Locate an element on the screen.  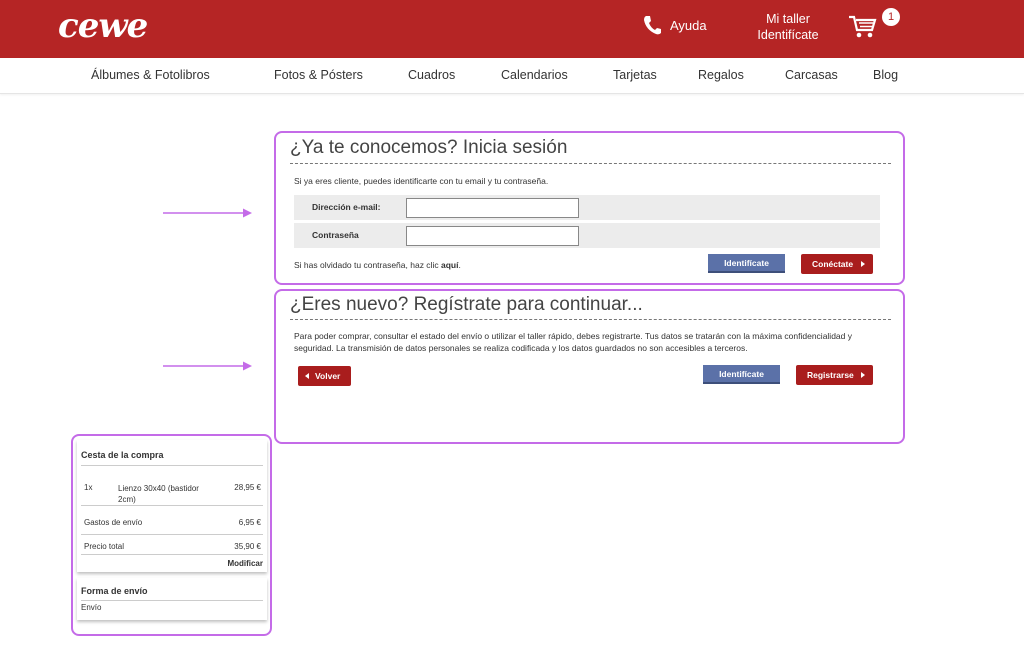
email-label: Dirección e-mail: is located at coordinates (346, 207).